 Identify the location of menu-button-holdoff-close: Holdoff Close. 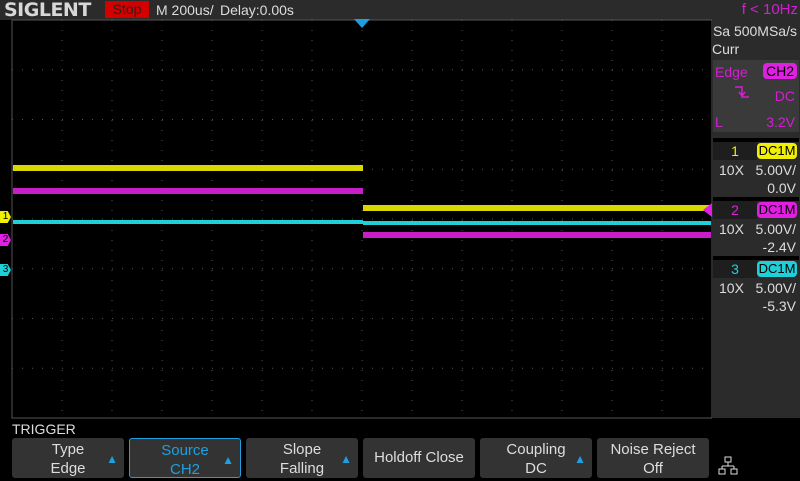
(419, 458).